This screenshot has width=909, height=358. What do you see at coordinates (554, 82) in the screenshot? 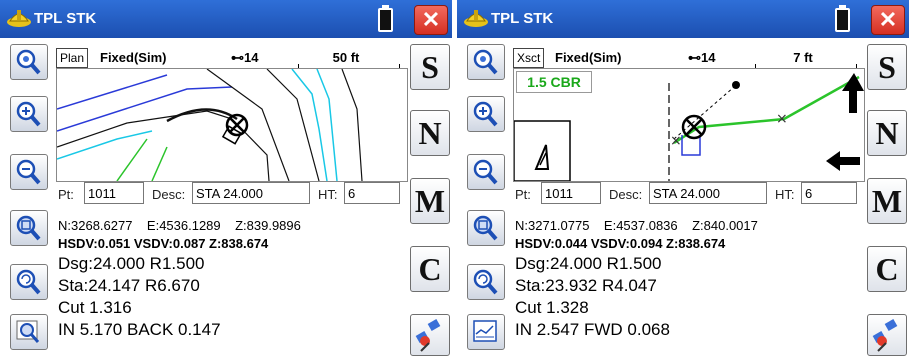
I see `cbr-label: 1.5 CBR` at bounding box center [554, 82].